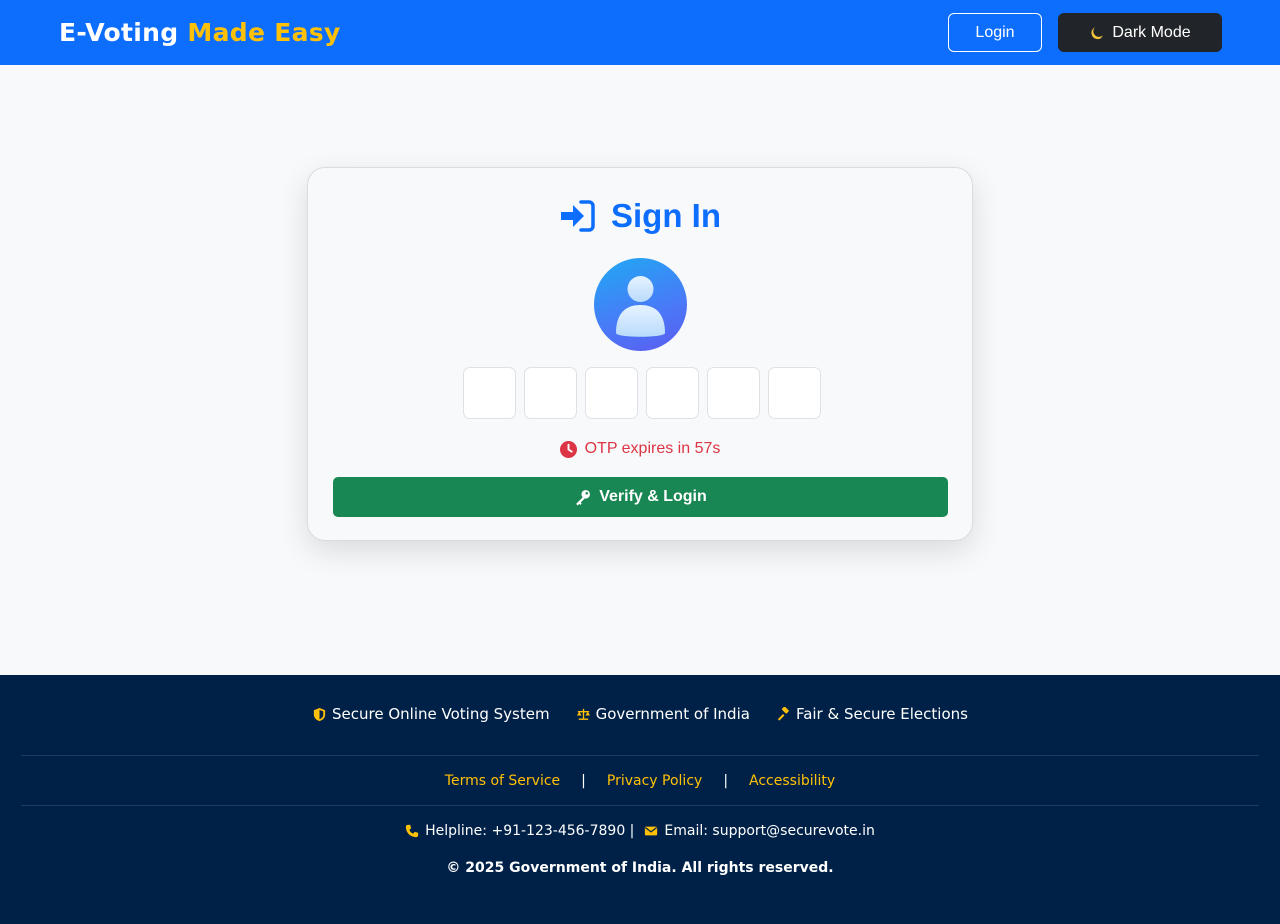  What do you see at coordinates (583, 497) in the screenshot?
I see `key-icon` at bounding box center [583, 497].